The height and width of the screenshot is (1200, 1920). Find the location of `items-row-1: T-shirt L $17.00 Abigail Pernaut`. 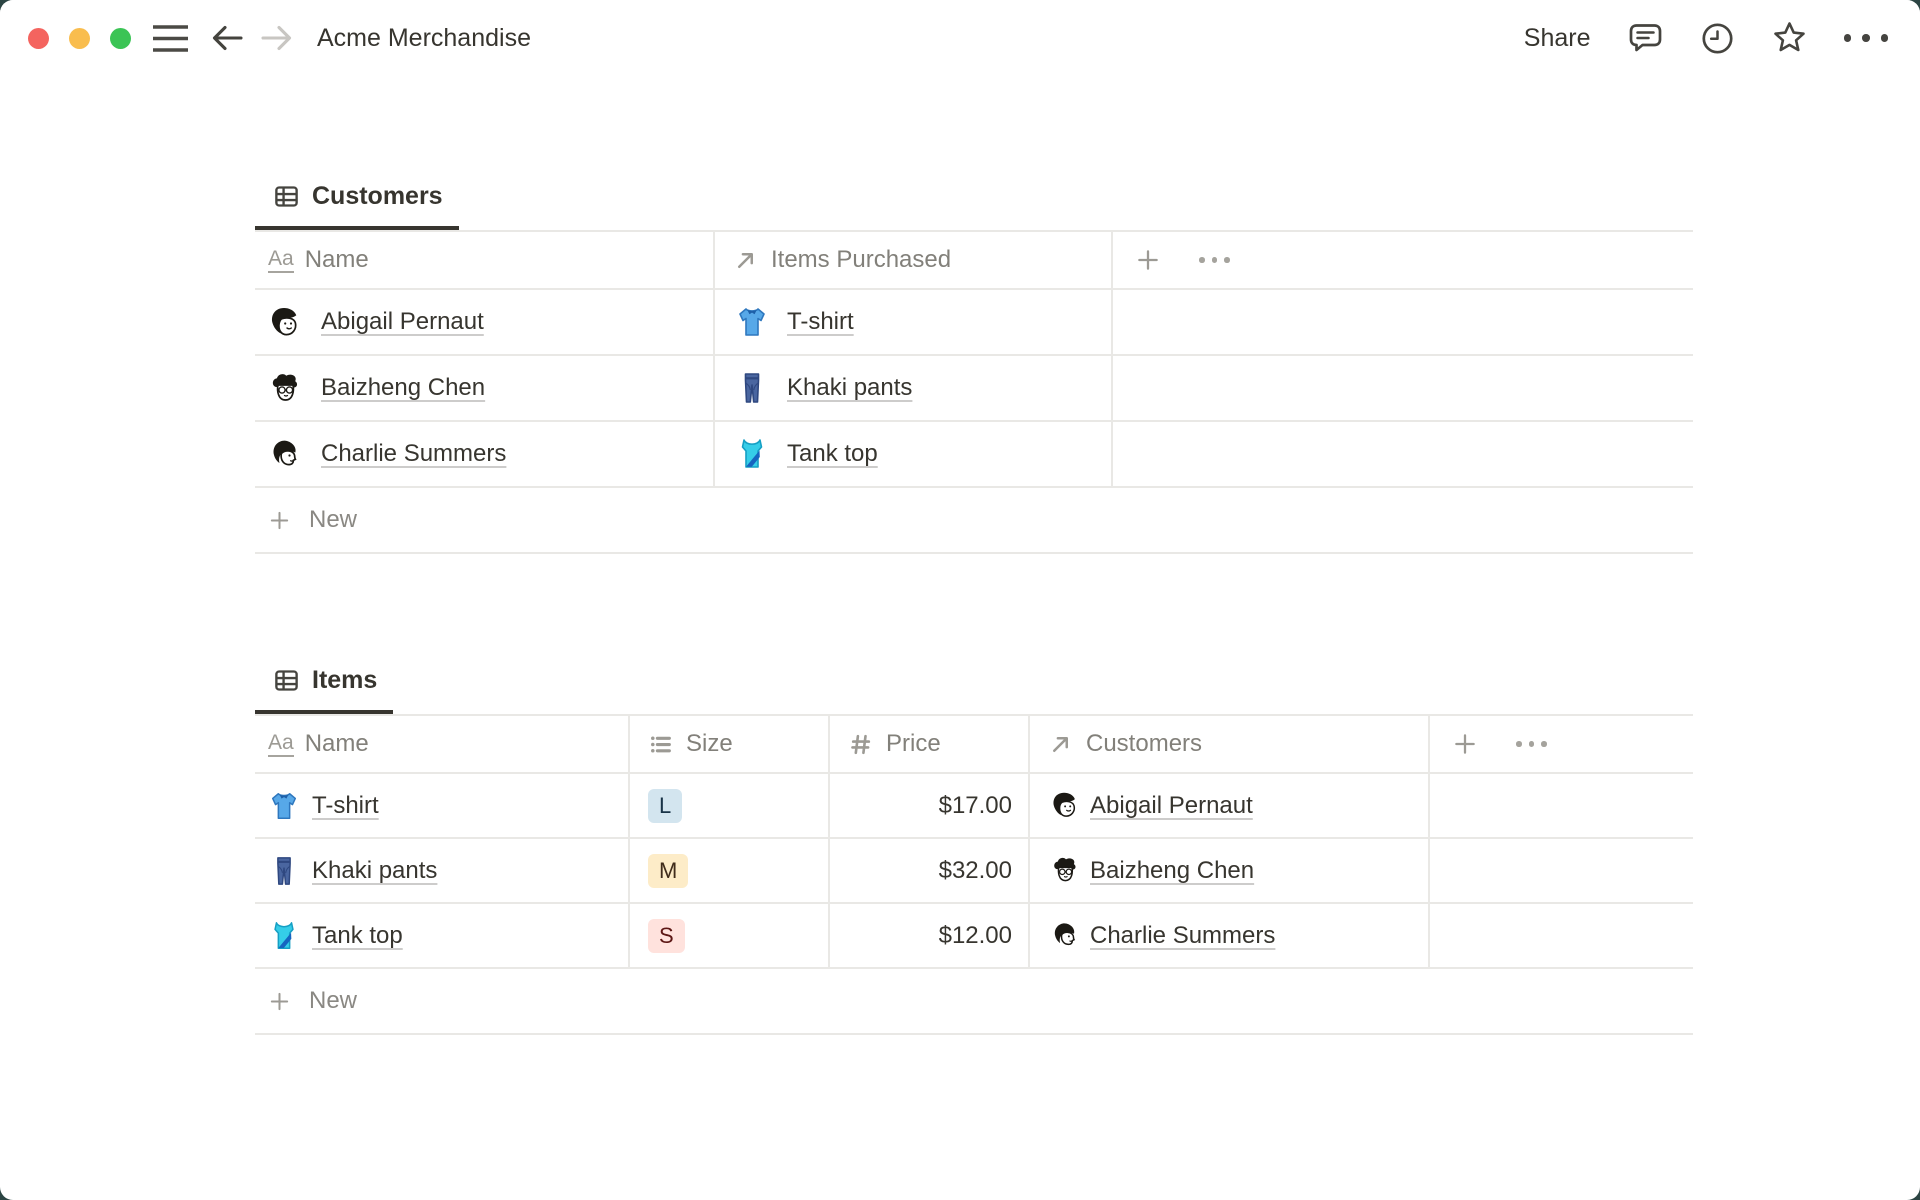

items-row-1: T-shirt L $17.00 Abigail Pernaut is located at coordinates (974, 806).